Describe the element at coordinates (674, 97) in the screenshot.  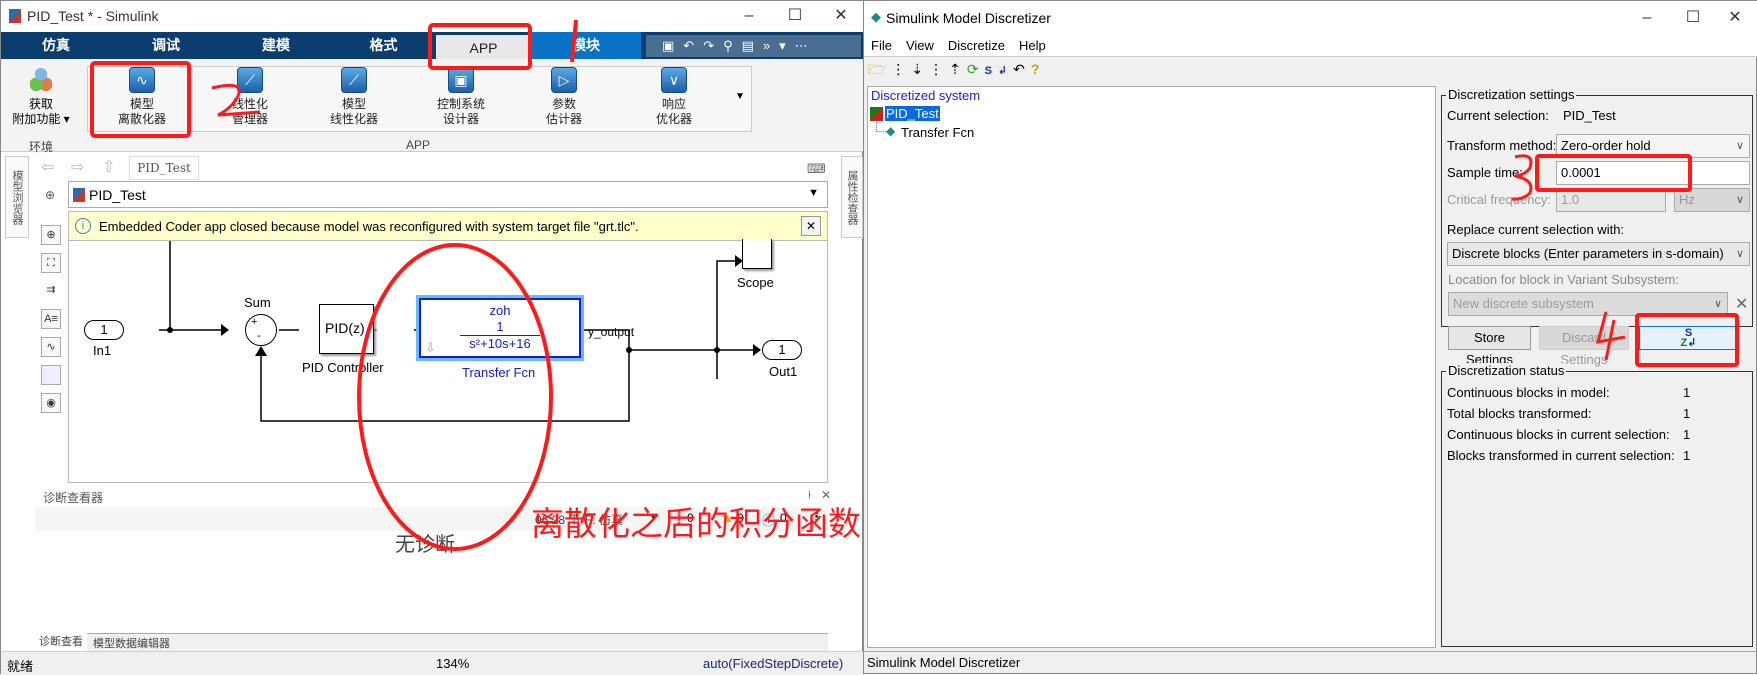
I see `app-response-optimizer: ∨ 响应 优化器` at that location.